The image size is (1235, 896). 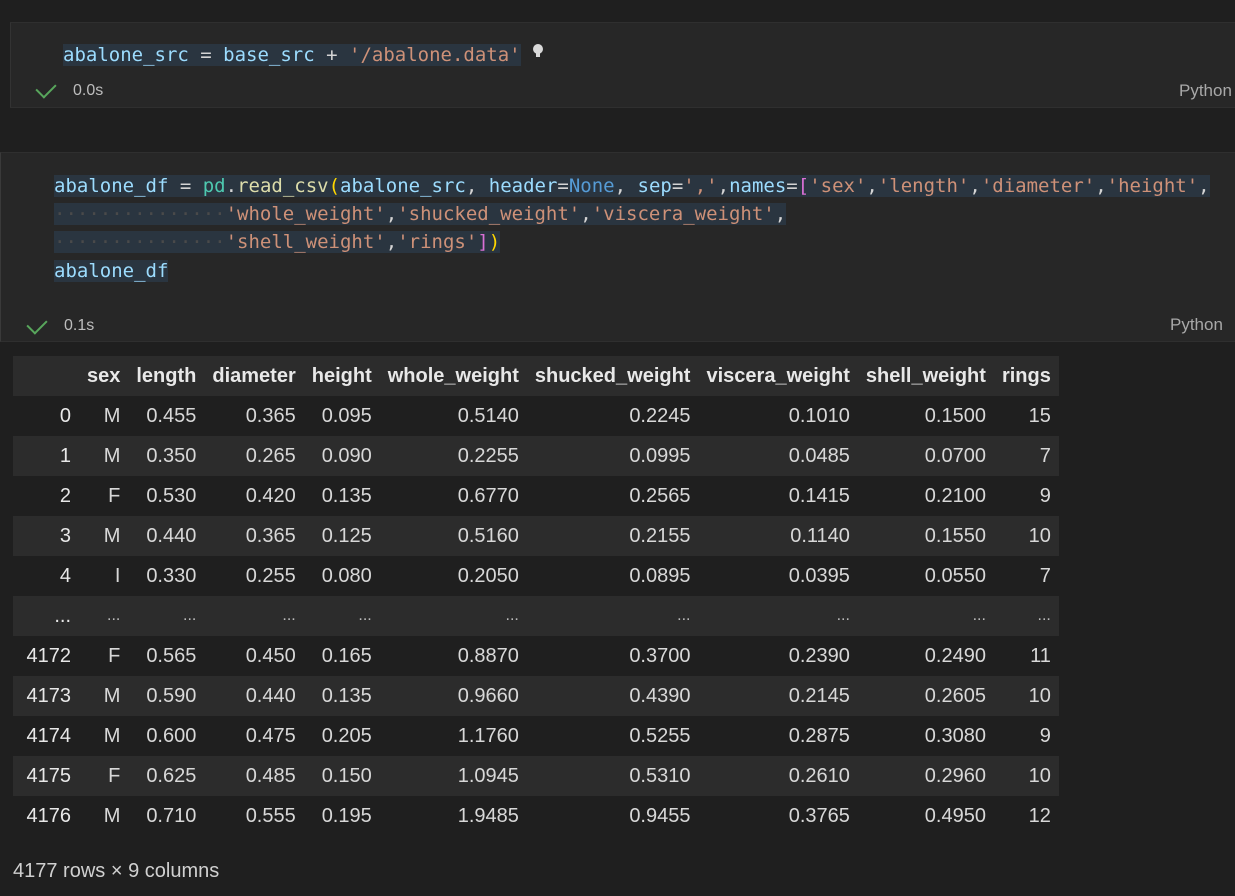 What do you see at coordinates (346, 815) in the screenshot?
I see `table-cell: 0.195` at bounding box center [346, 815].